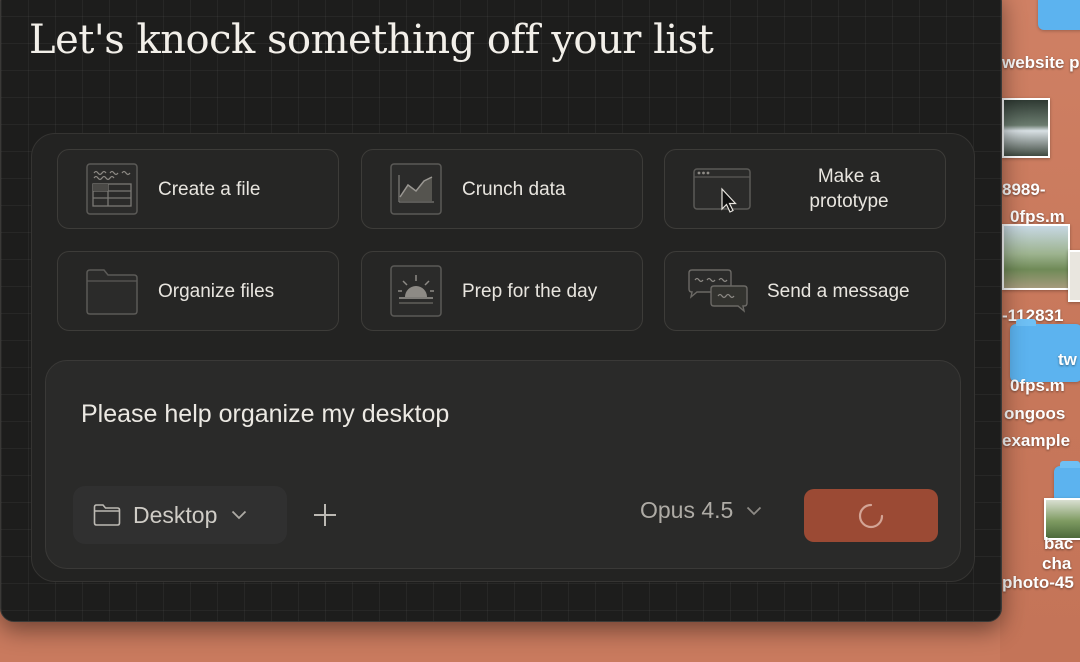 The width and height of the screenshot is (1080, 662). Describe the element at coordinates (1038, 583) in the screenshot. I see `desktop-item-label: photo-45` at that location.